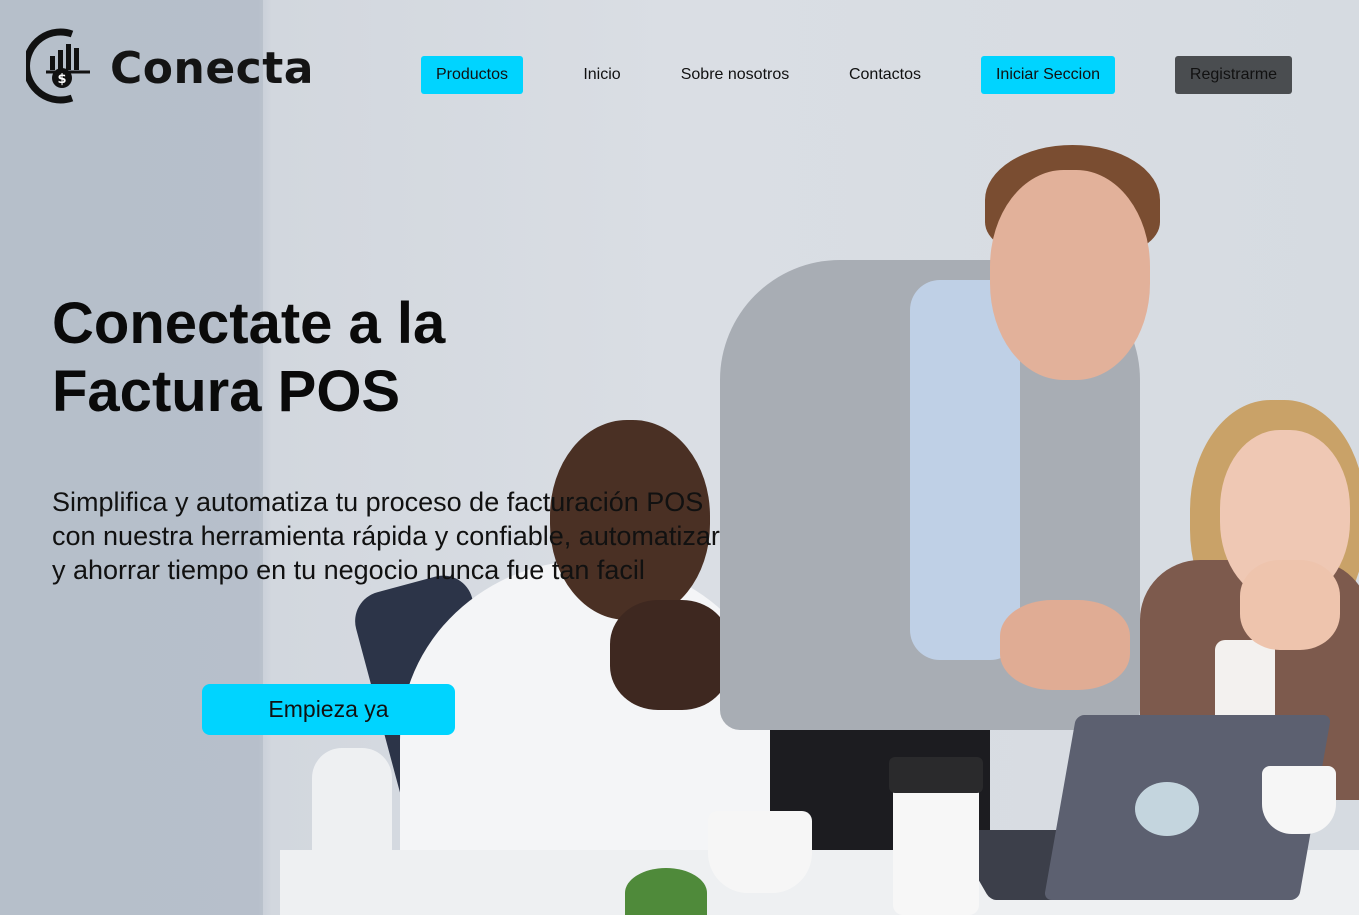 The image size is (1359, 915). Describe the element at coordinates (59, 68) in the screenshot. I see `coin-chart-logo-icon: $` at that location.